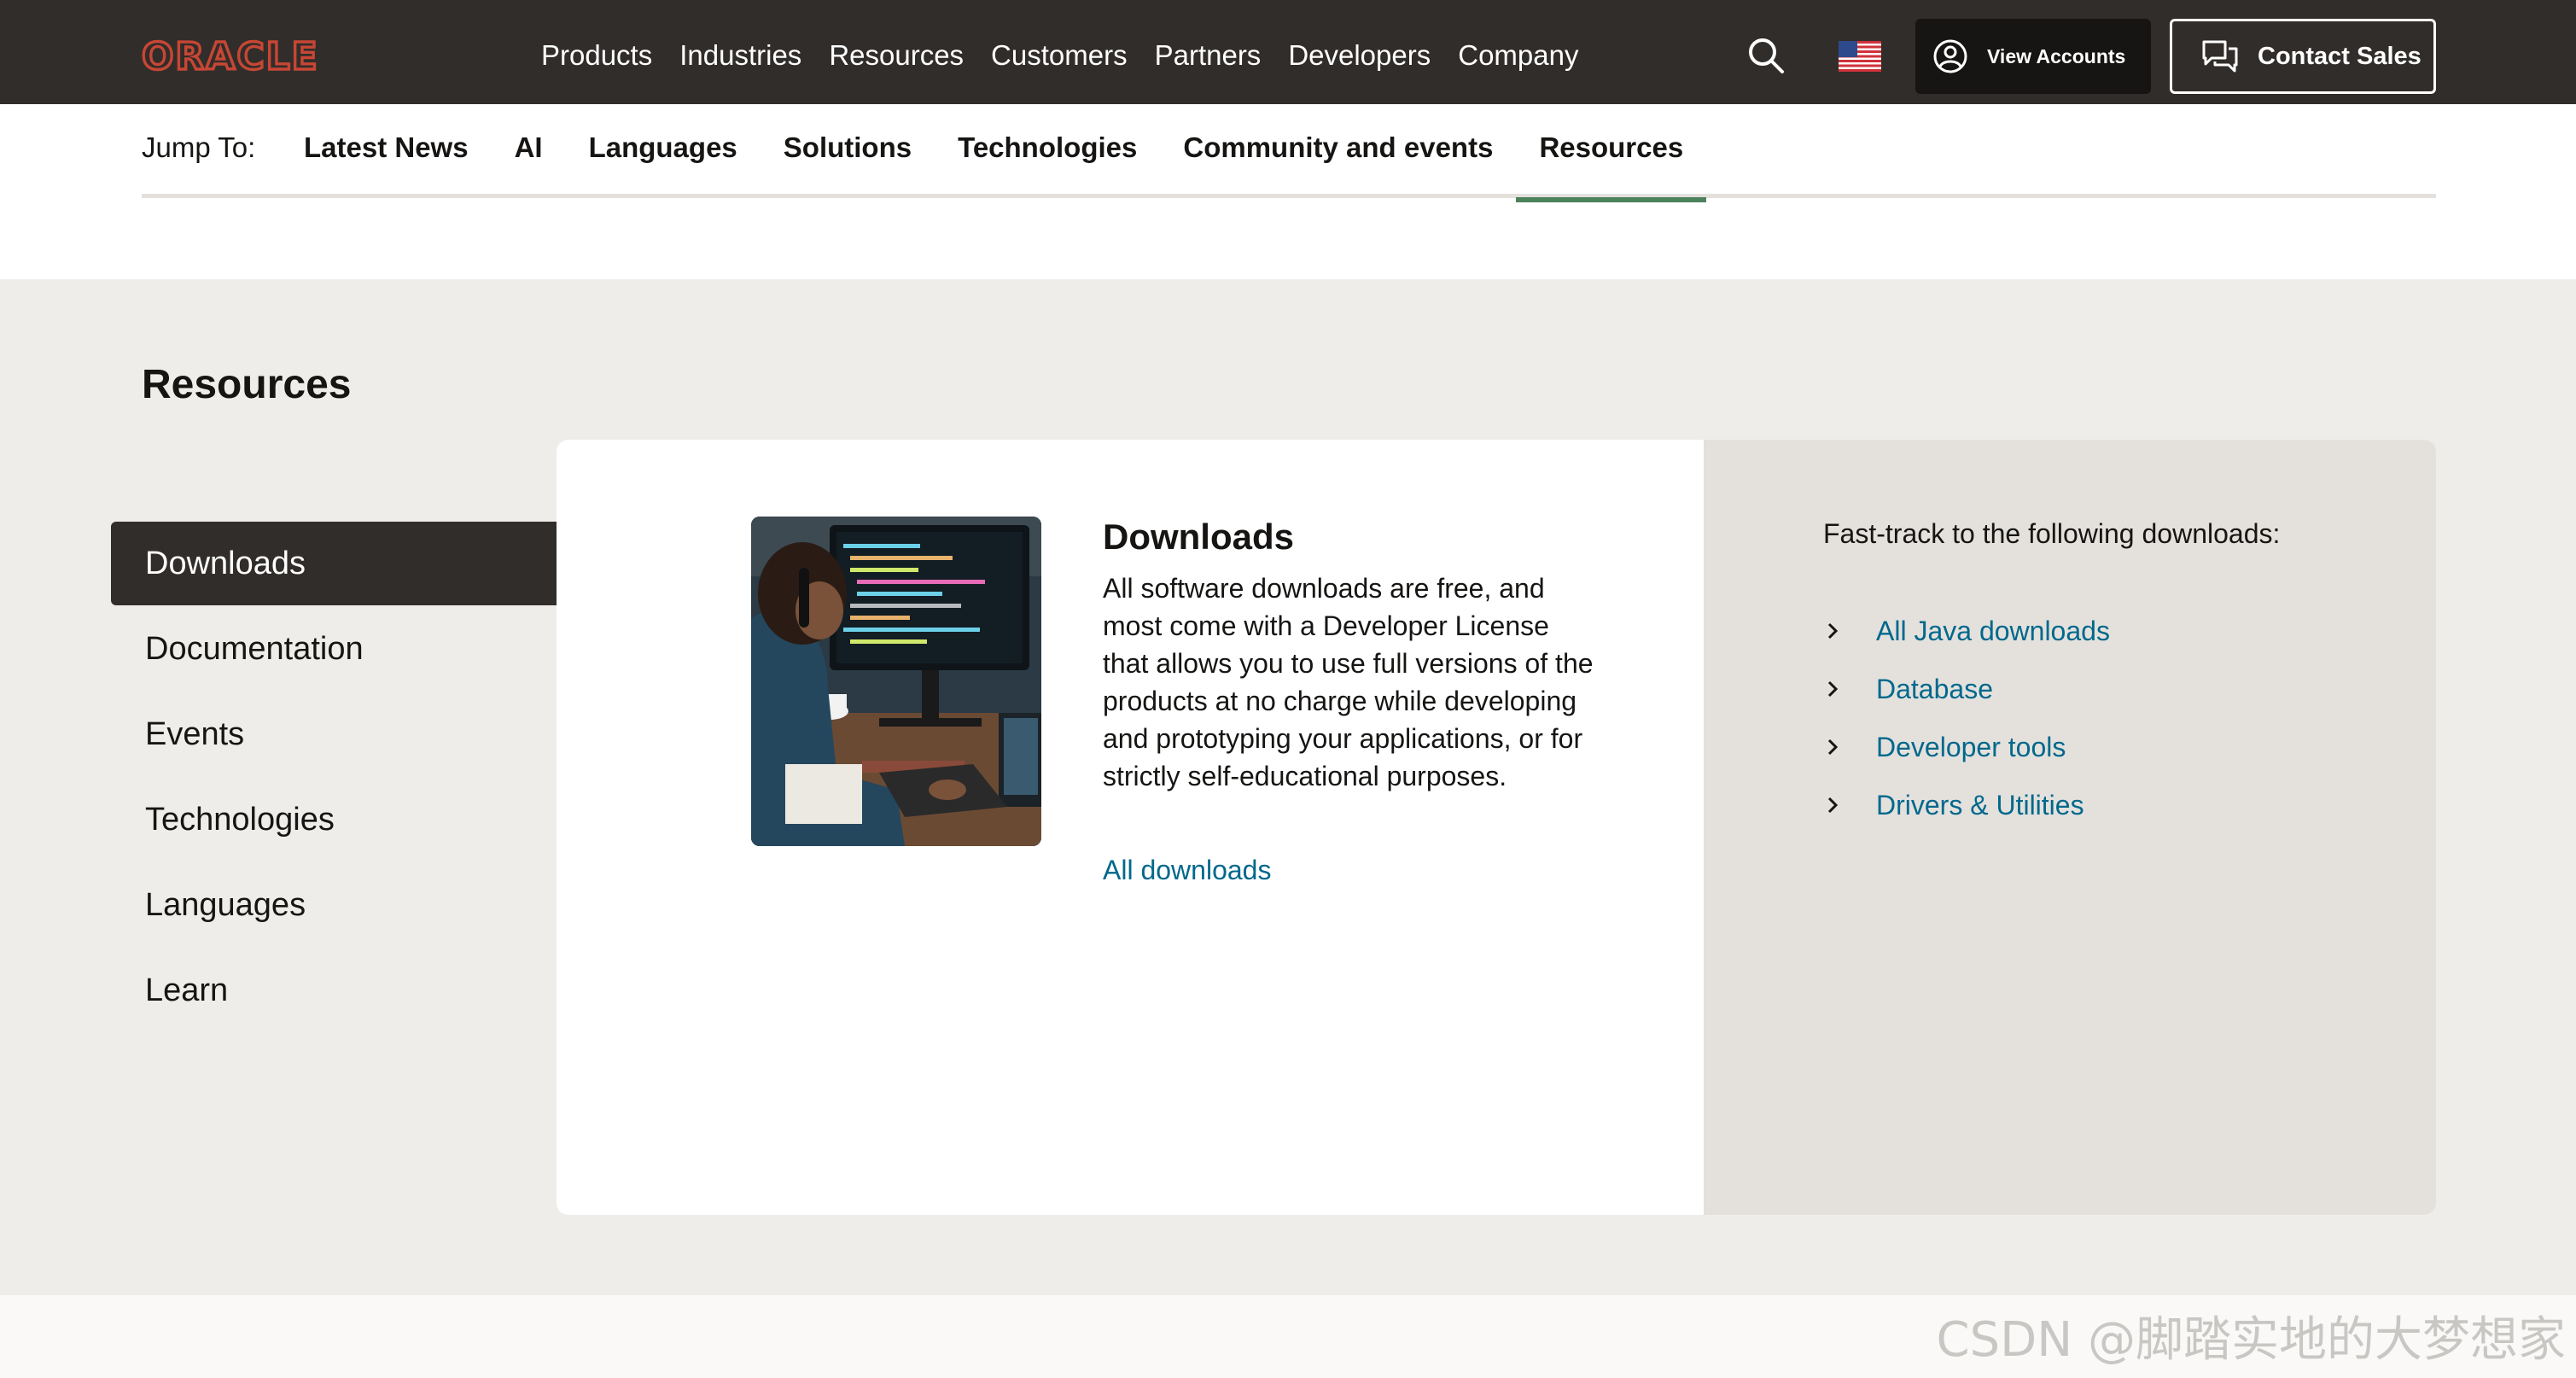  I want to click on nav-resources: Resources, so click(896, 55).